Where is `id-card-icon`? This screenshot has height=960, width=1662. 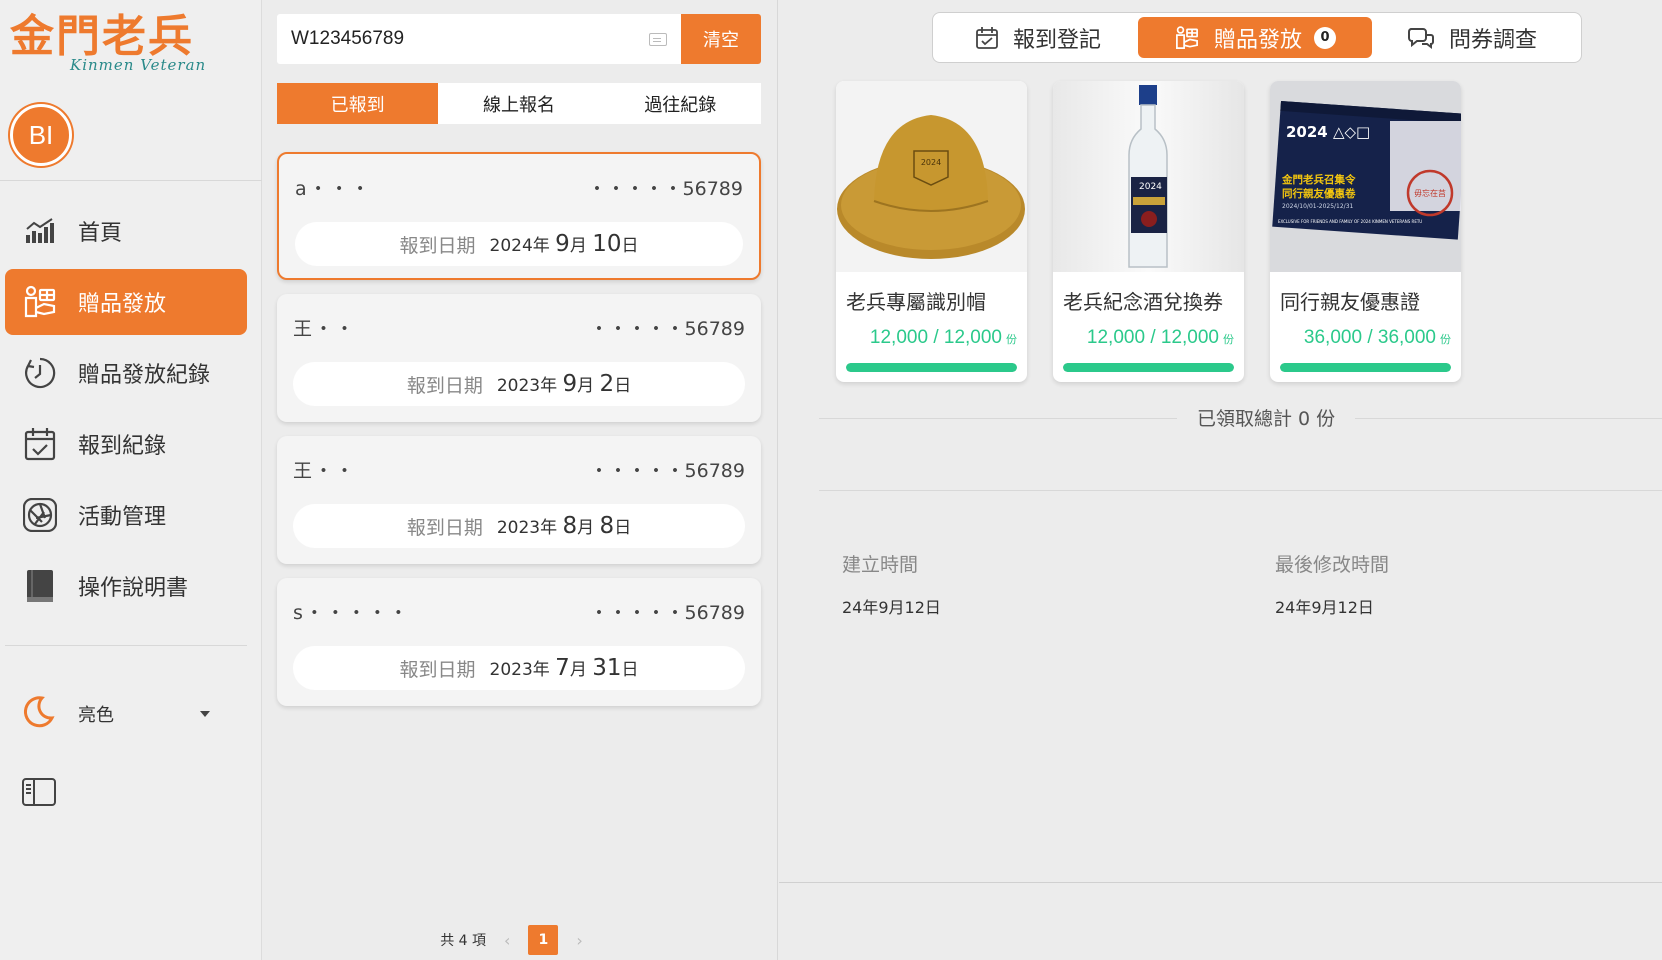
id-card-icon is located at coordinates (658, 39).